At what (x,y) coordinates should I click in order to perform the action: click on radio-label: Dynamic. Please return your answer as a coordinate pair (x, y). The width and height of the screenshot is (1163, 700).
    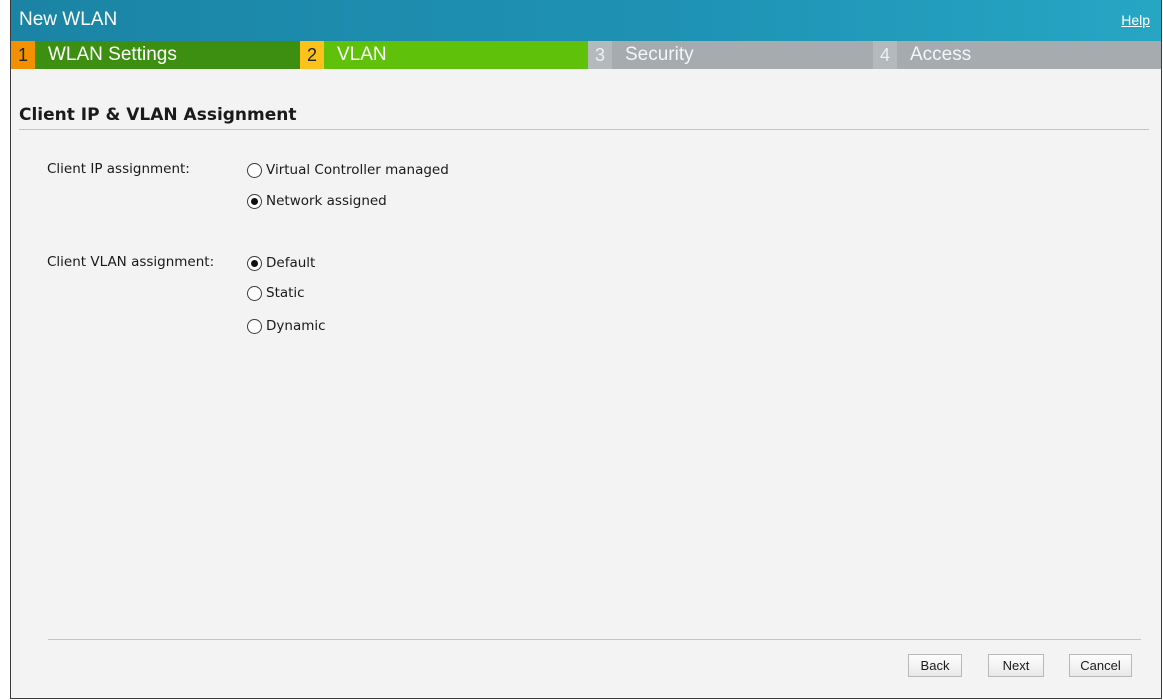
    Looking at the image, I should click on (296, 326).